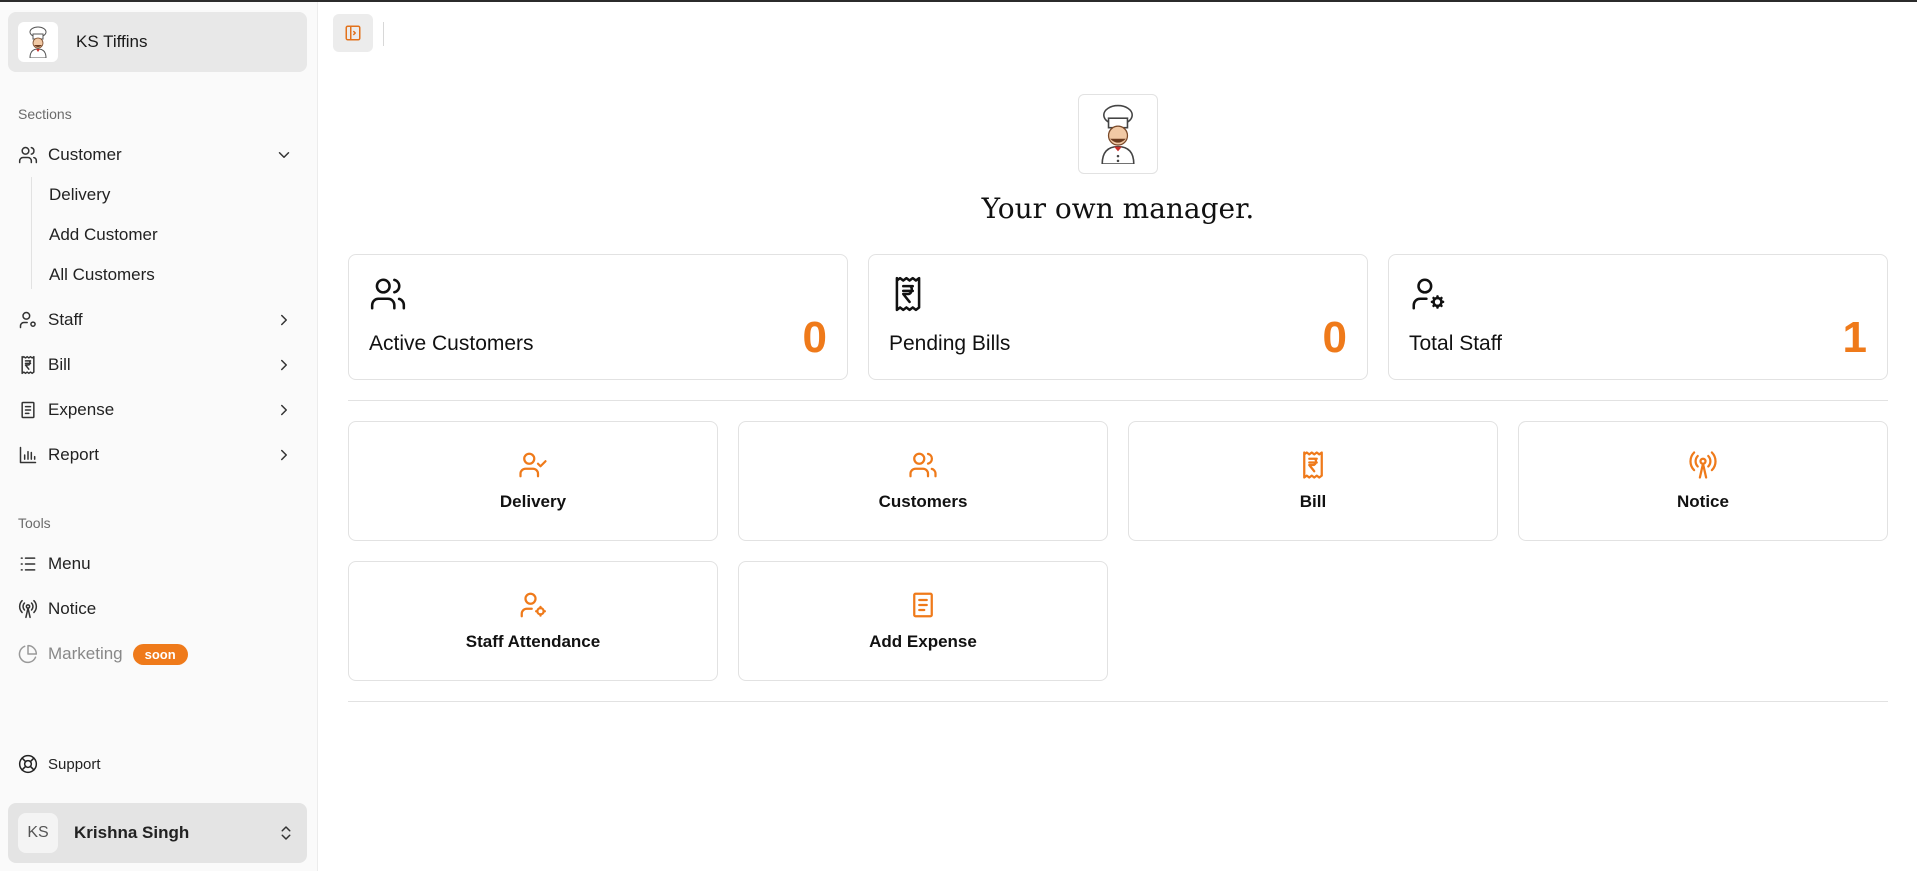 This screenshot has height=871, width=1917. Describe the element at coordinates (157, 455) in the screenshot. I see `sidebar-item-report: Report` at that location.